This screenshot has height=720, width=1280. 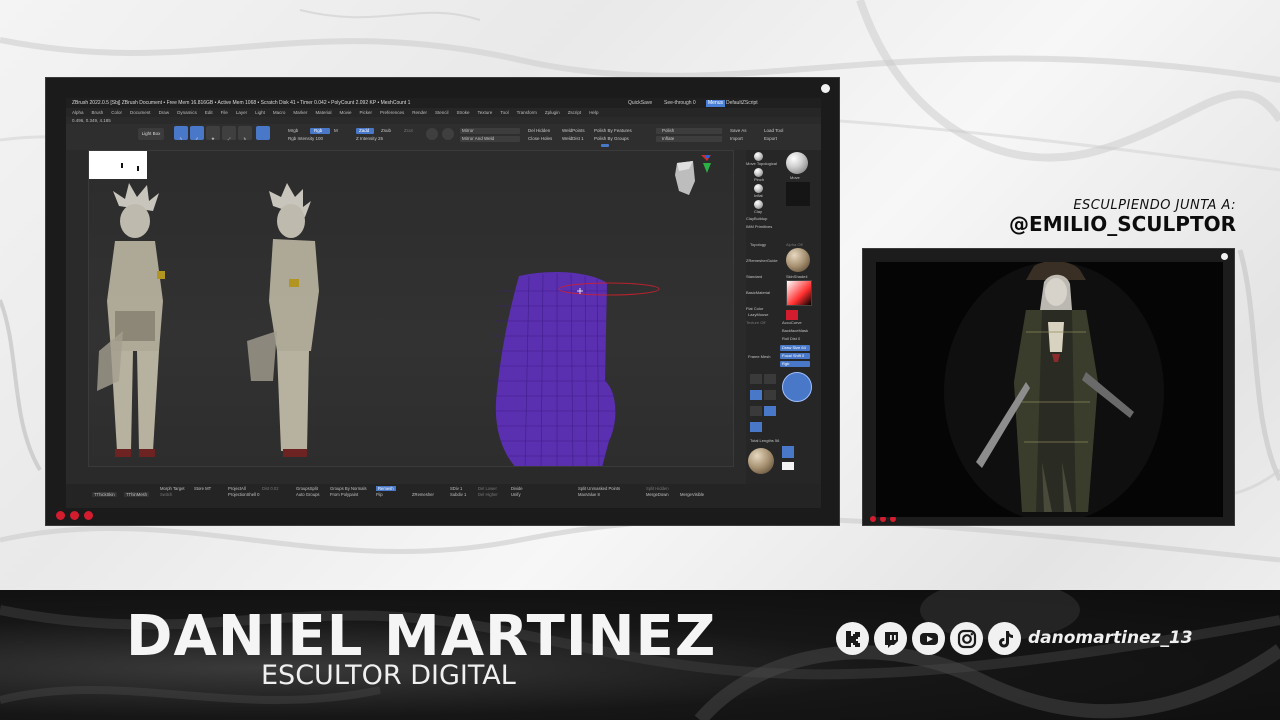 What do you see at coordinates (517, 488) in the screenshot?
I see `divide-button: Divide` at bounding box center [517, 488].